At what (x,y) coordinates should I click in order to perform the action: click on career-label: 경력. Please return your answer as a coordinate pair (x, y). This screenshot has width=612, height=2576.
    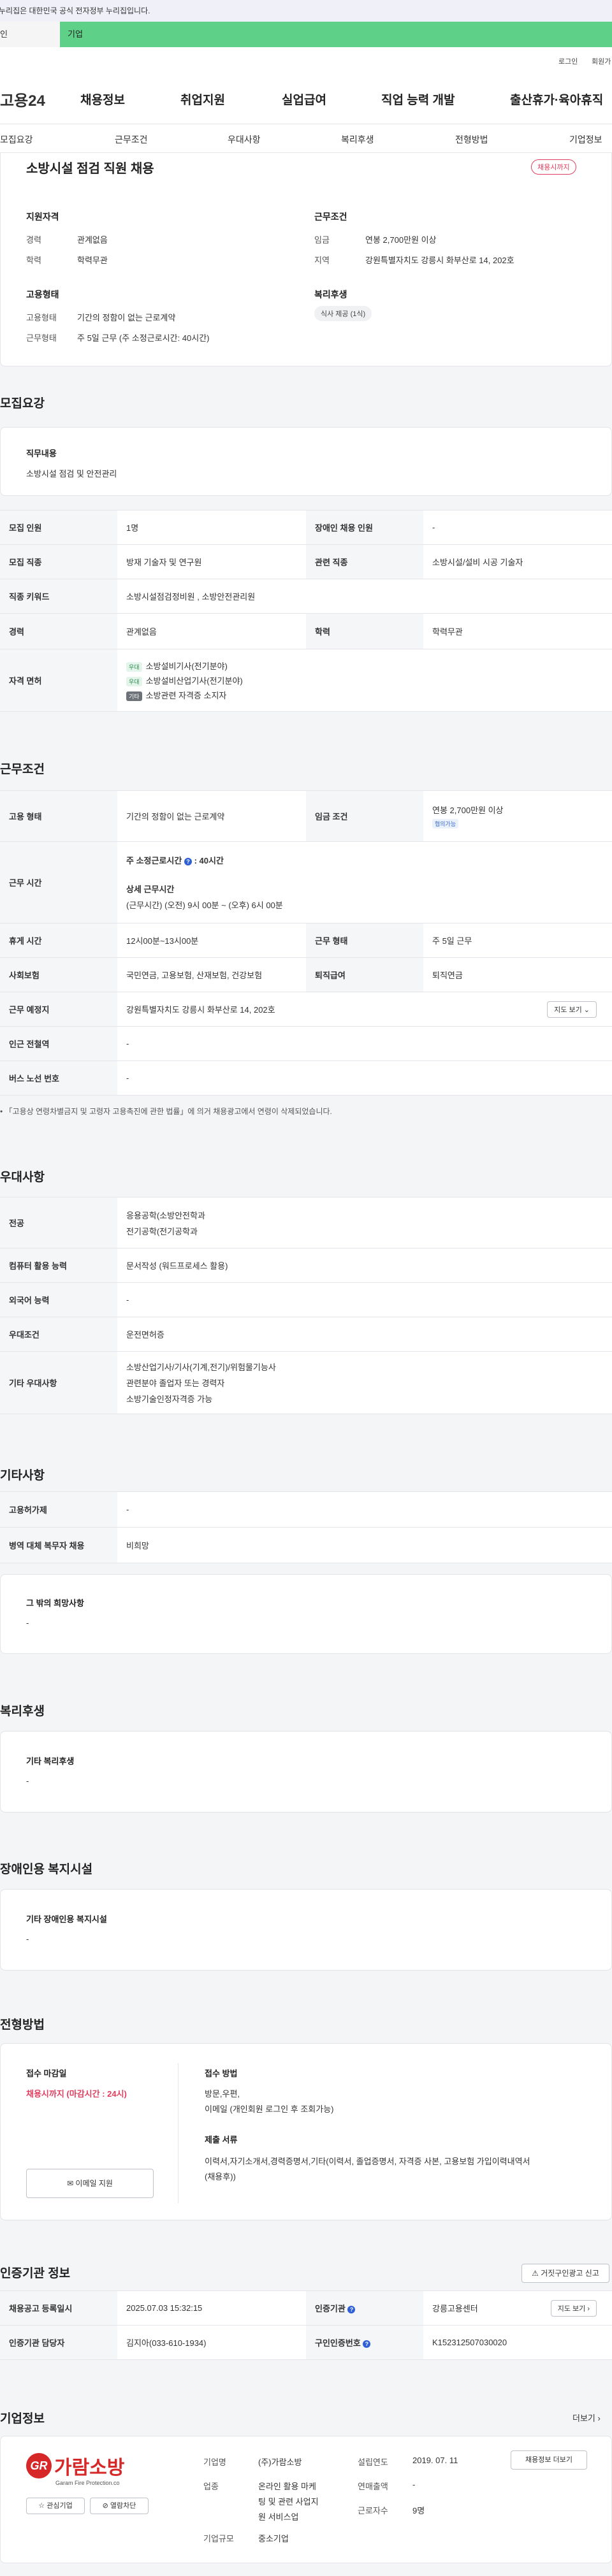
    Looking at the image, I should click on (58, 631).